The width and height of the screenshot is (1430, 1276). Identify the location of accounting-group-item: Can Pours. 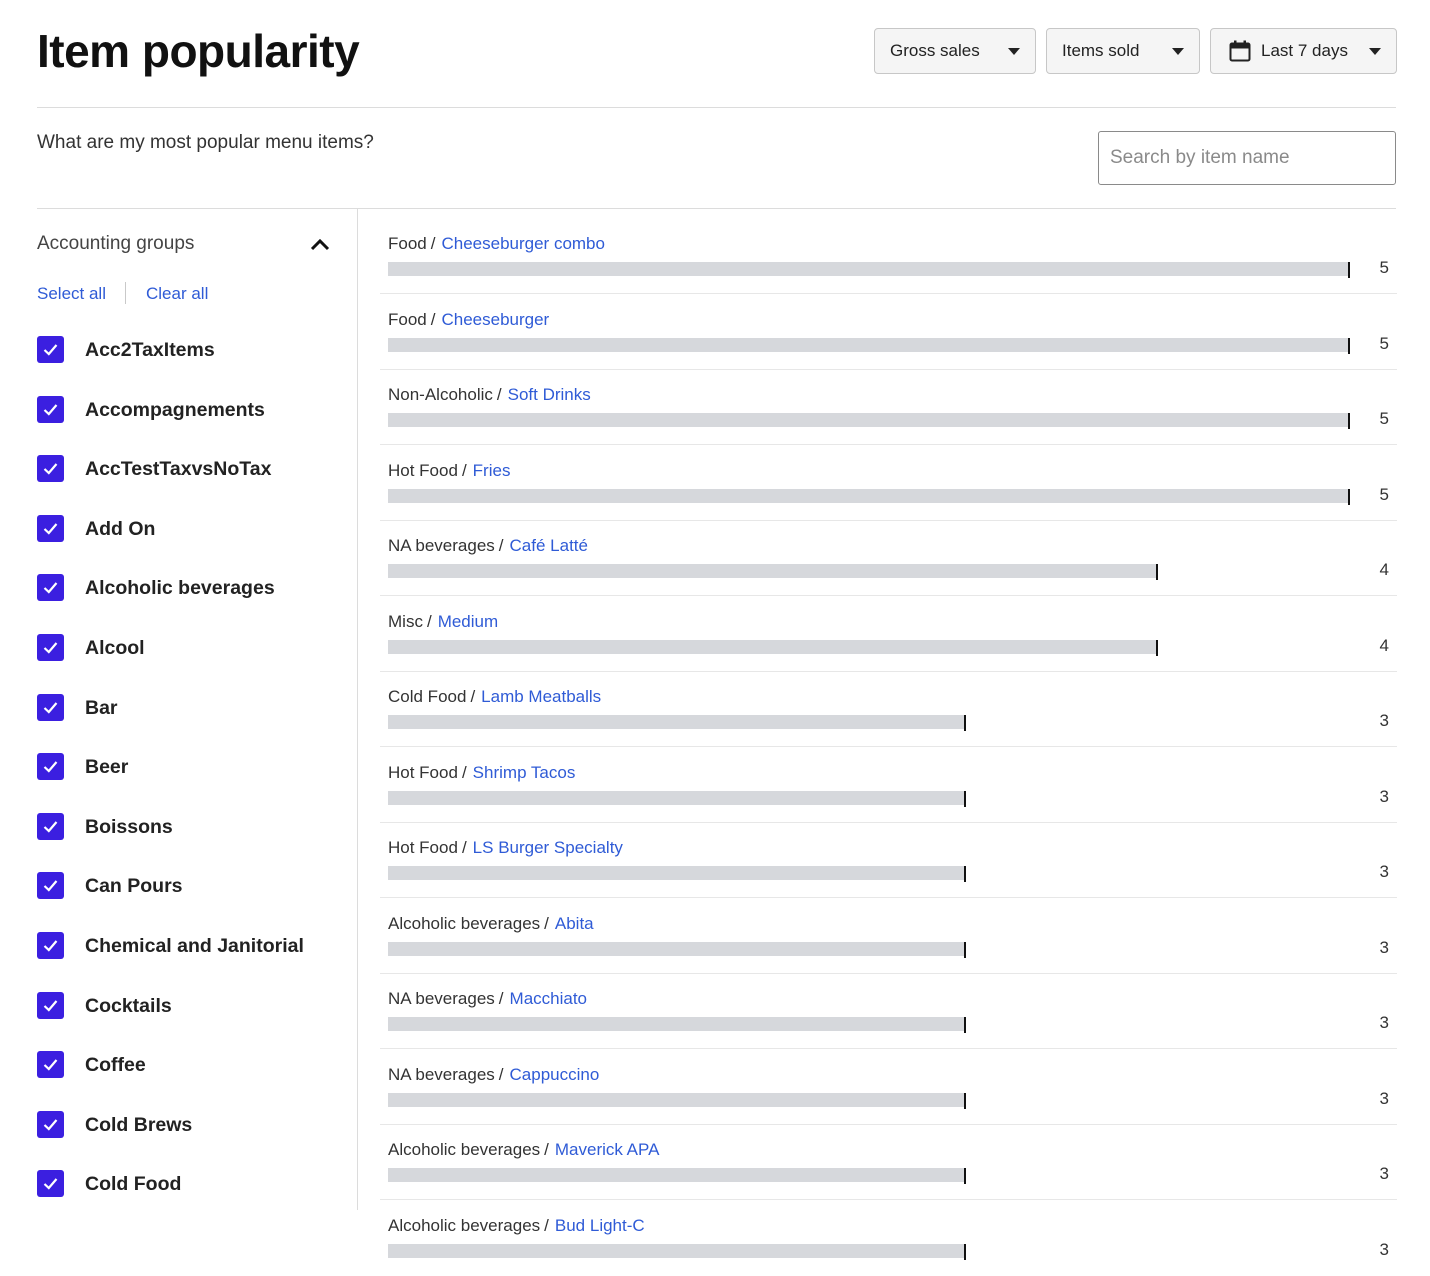
(170, 902).